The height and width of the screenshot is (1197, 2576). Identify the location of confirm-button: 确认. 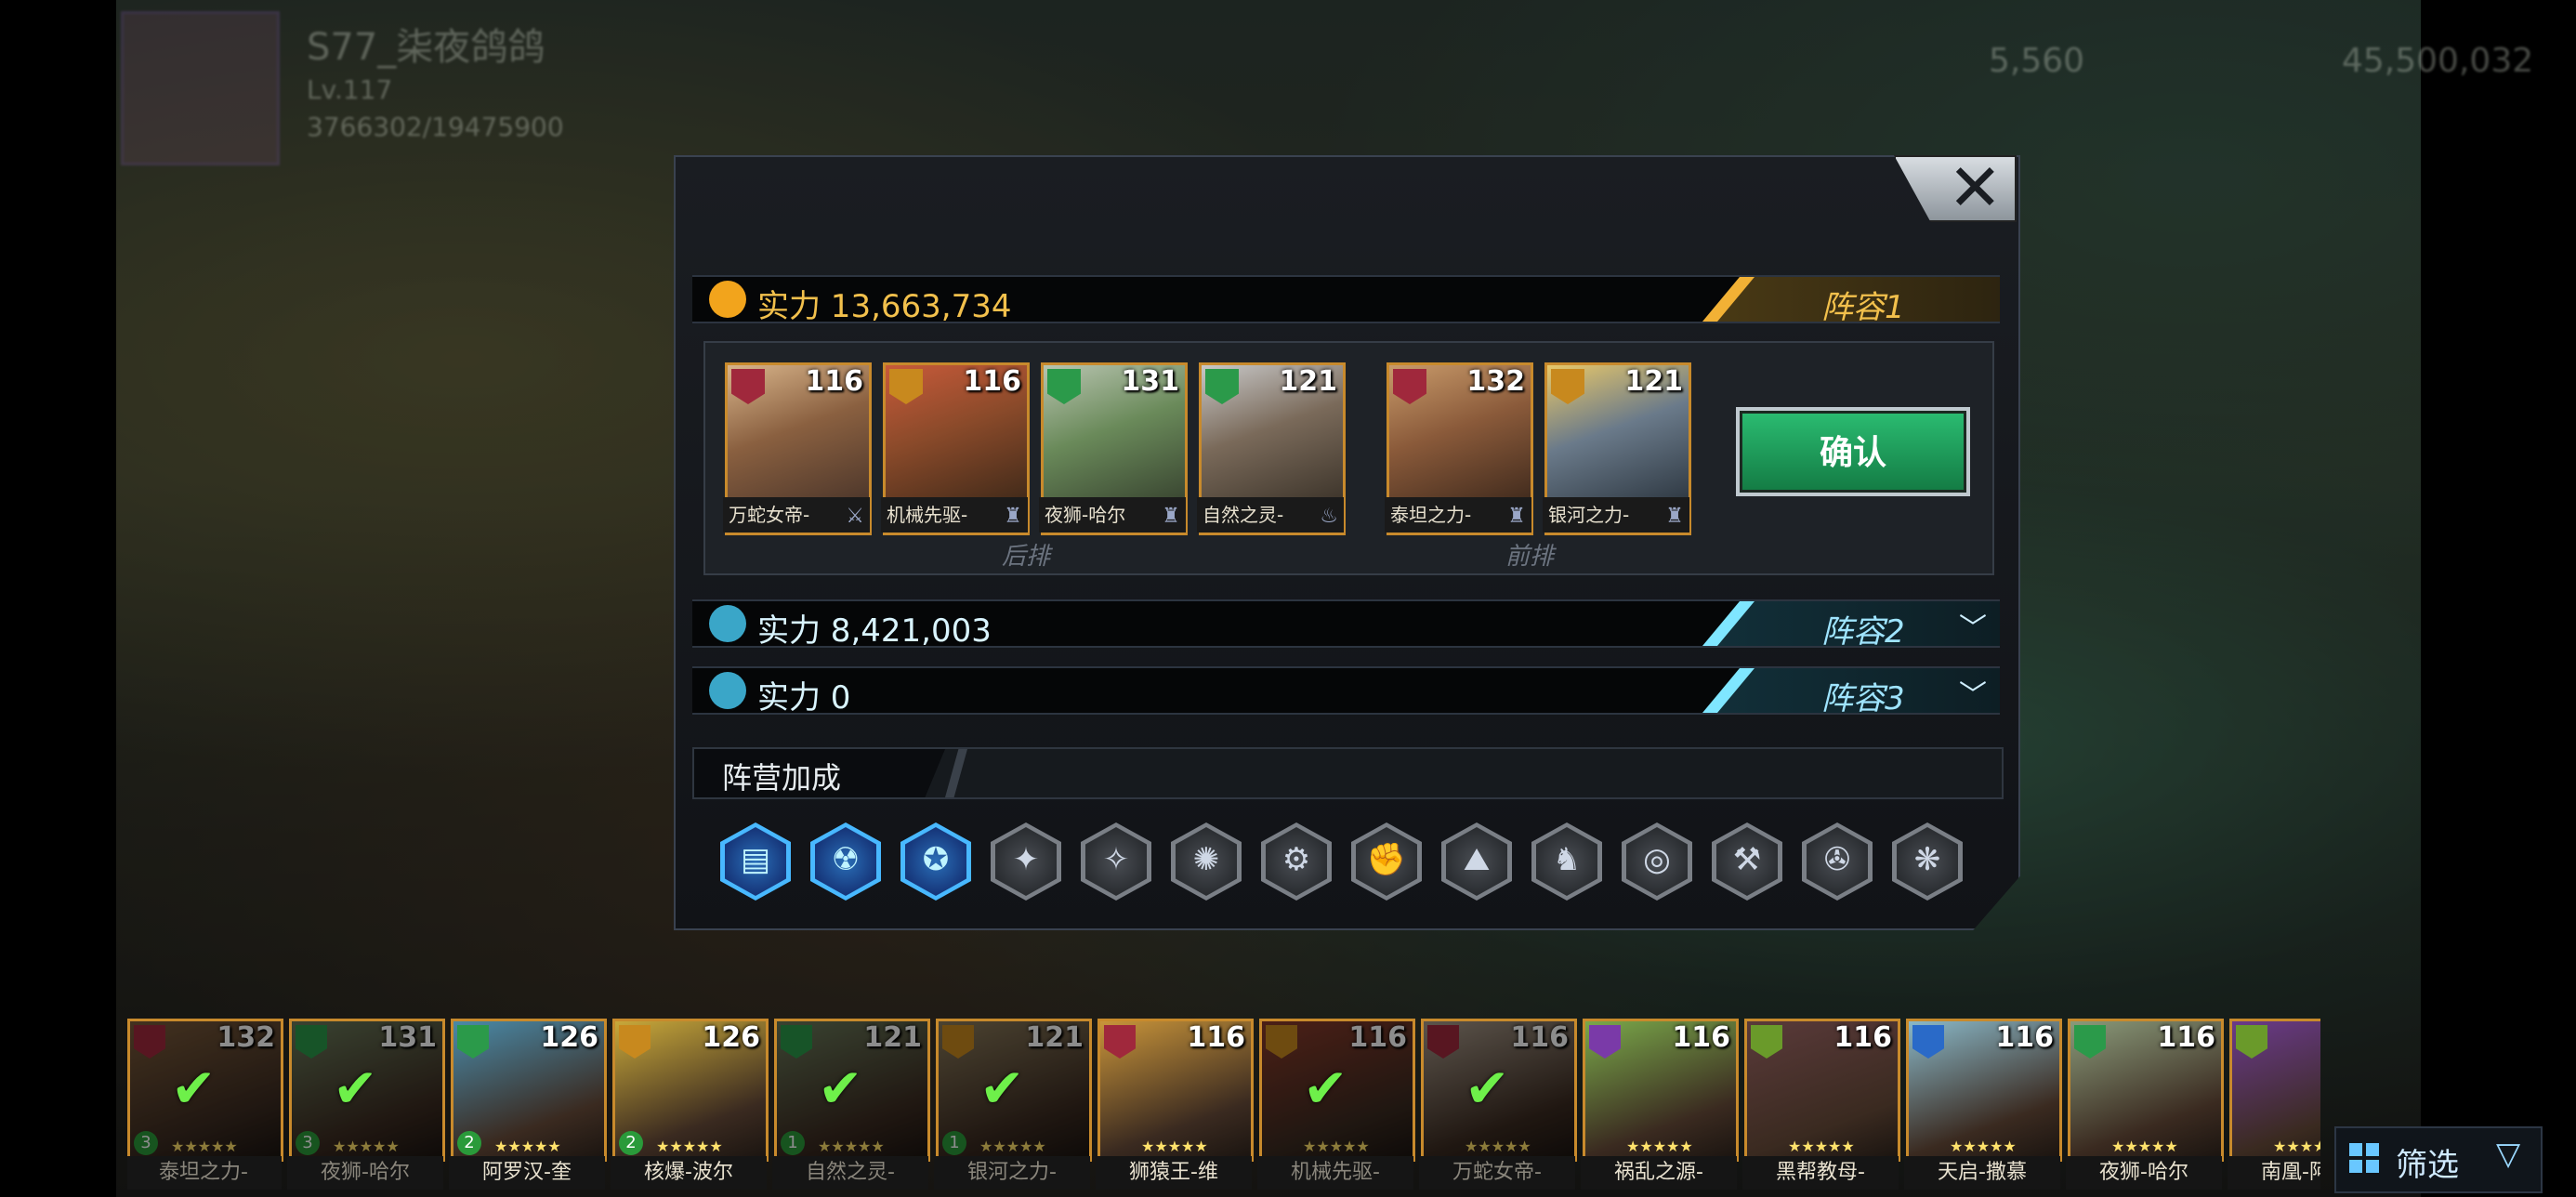
(1853, 451).